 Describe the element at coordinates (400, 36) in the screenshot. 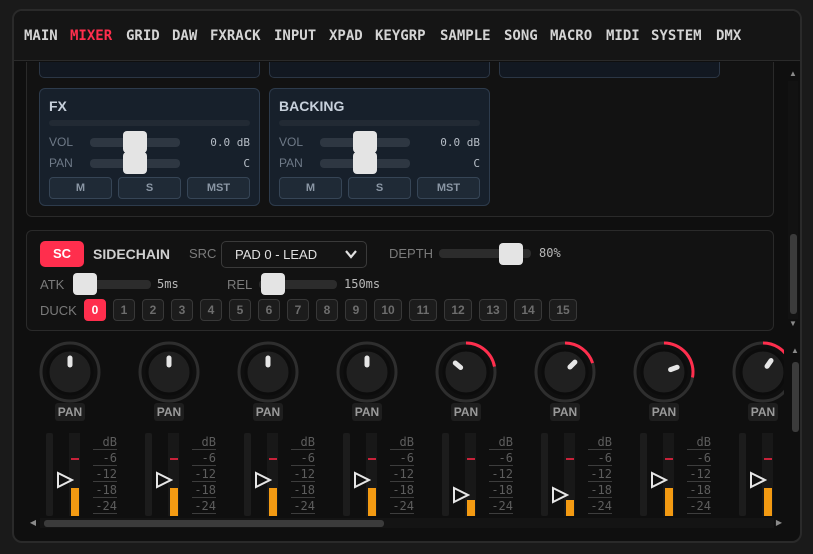

I see `nav-tab-keygrp: KEYGRP` at that location.